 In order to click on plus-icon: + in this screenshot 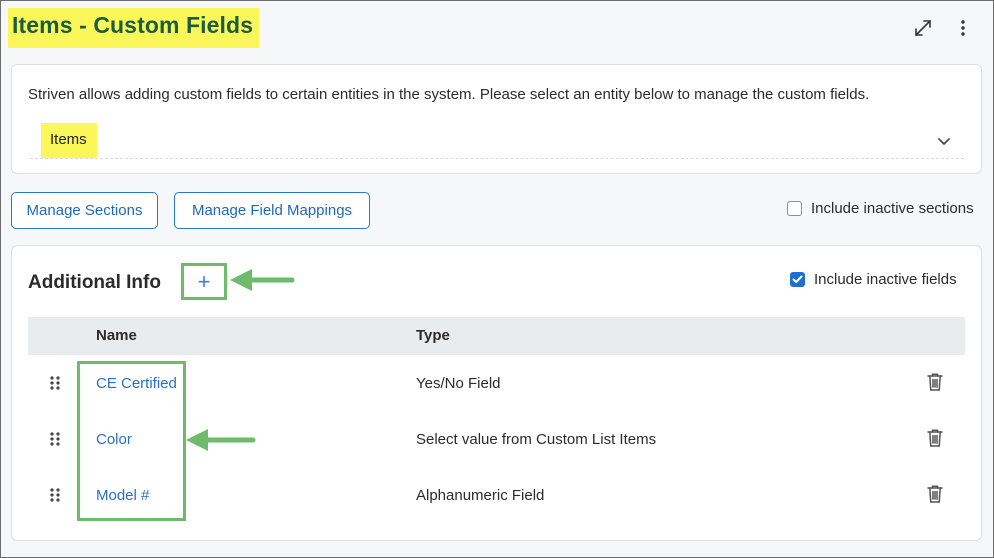, I will do `click(204, 281)`.